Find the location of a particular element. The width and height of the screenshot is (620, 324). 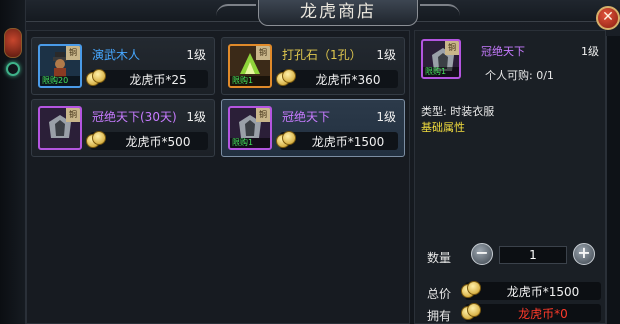

item-card-yanwu-muren: 铜 限购20 演武木人 1级 龙虎币*25 is located at coordinates (123, 66).